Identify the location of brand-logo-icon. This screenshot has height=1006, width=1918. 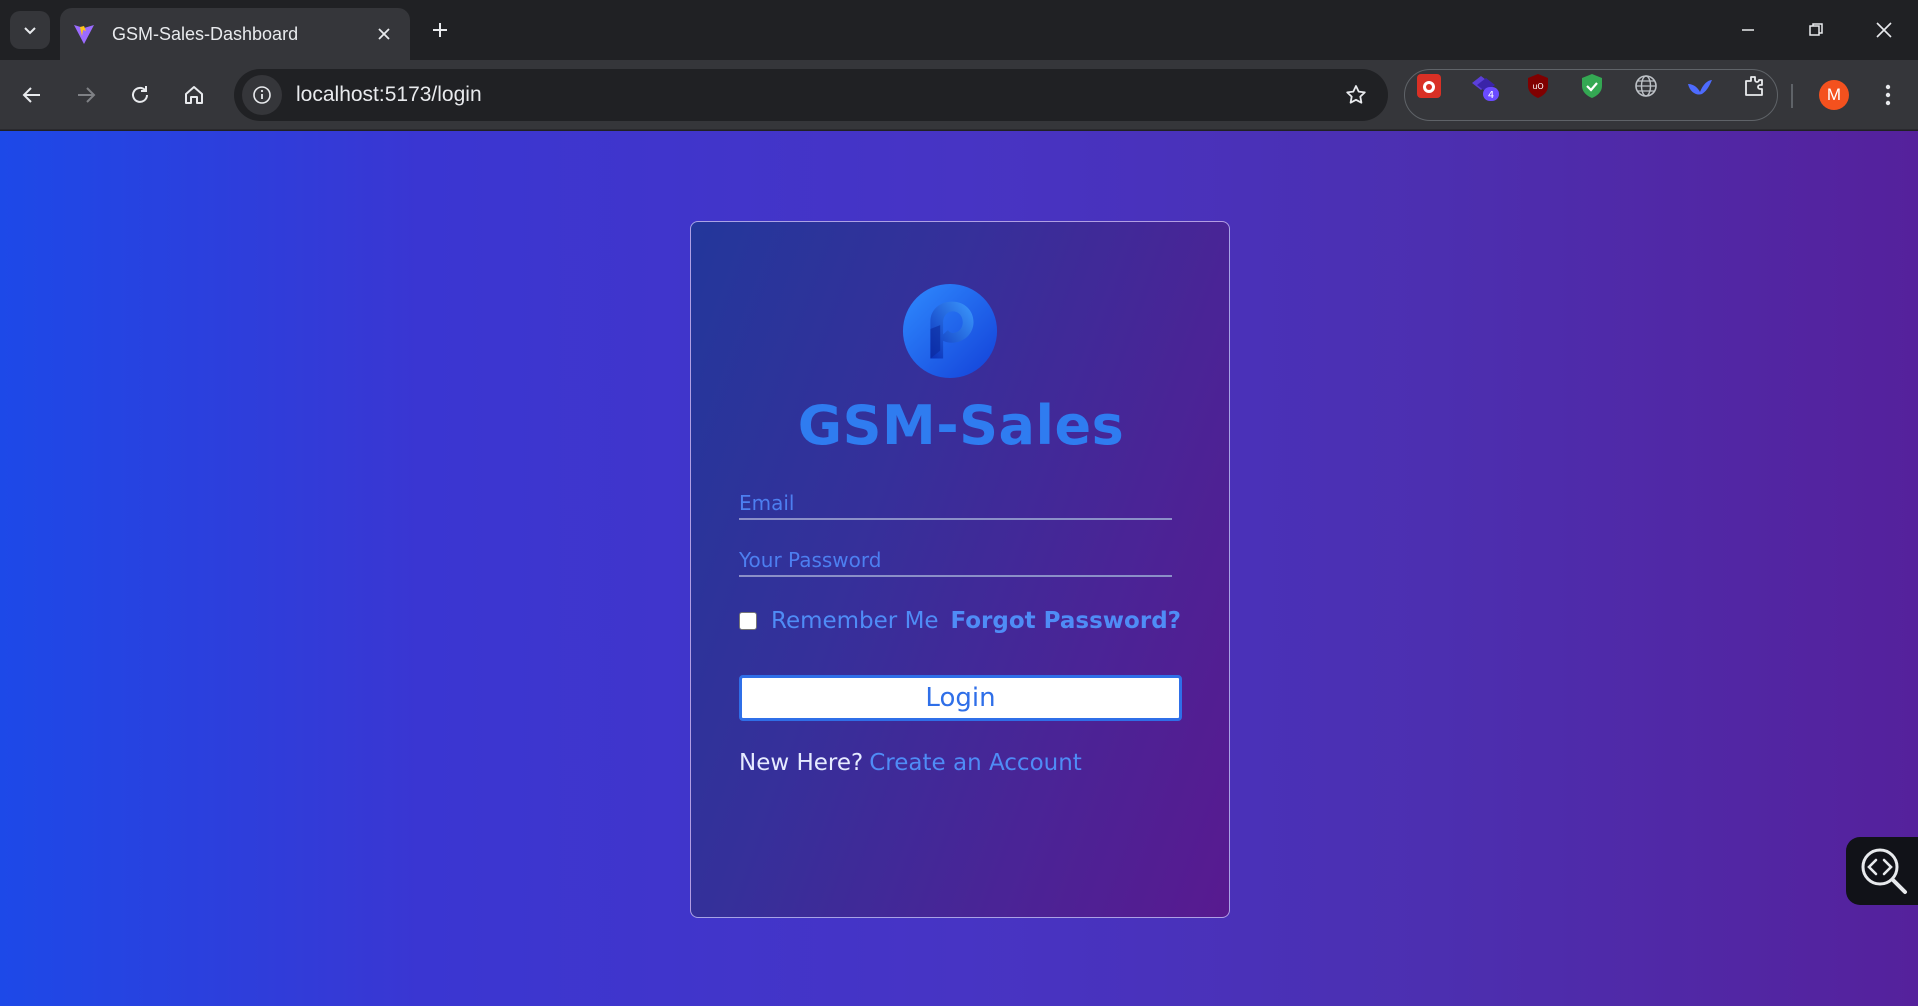
(950, 331).